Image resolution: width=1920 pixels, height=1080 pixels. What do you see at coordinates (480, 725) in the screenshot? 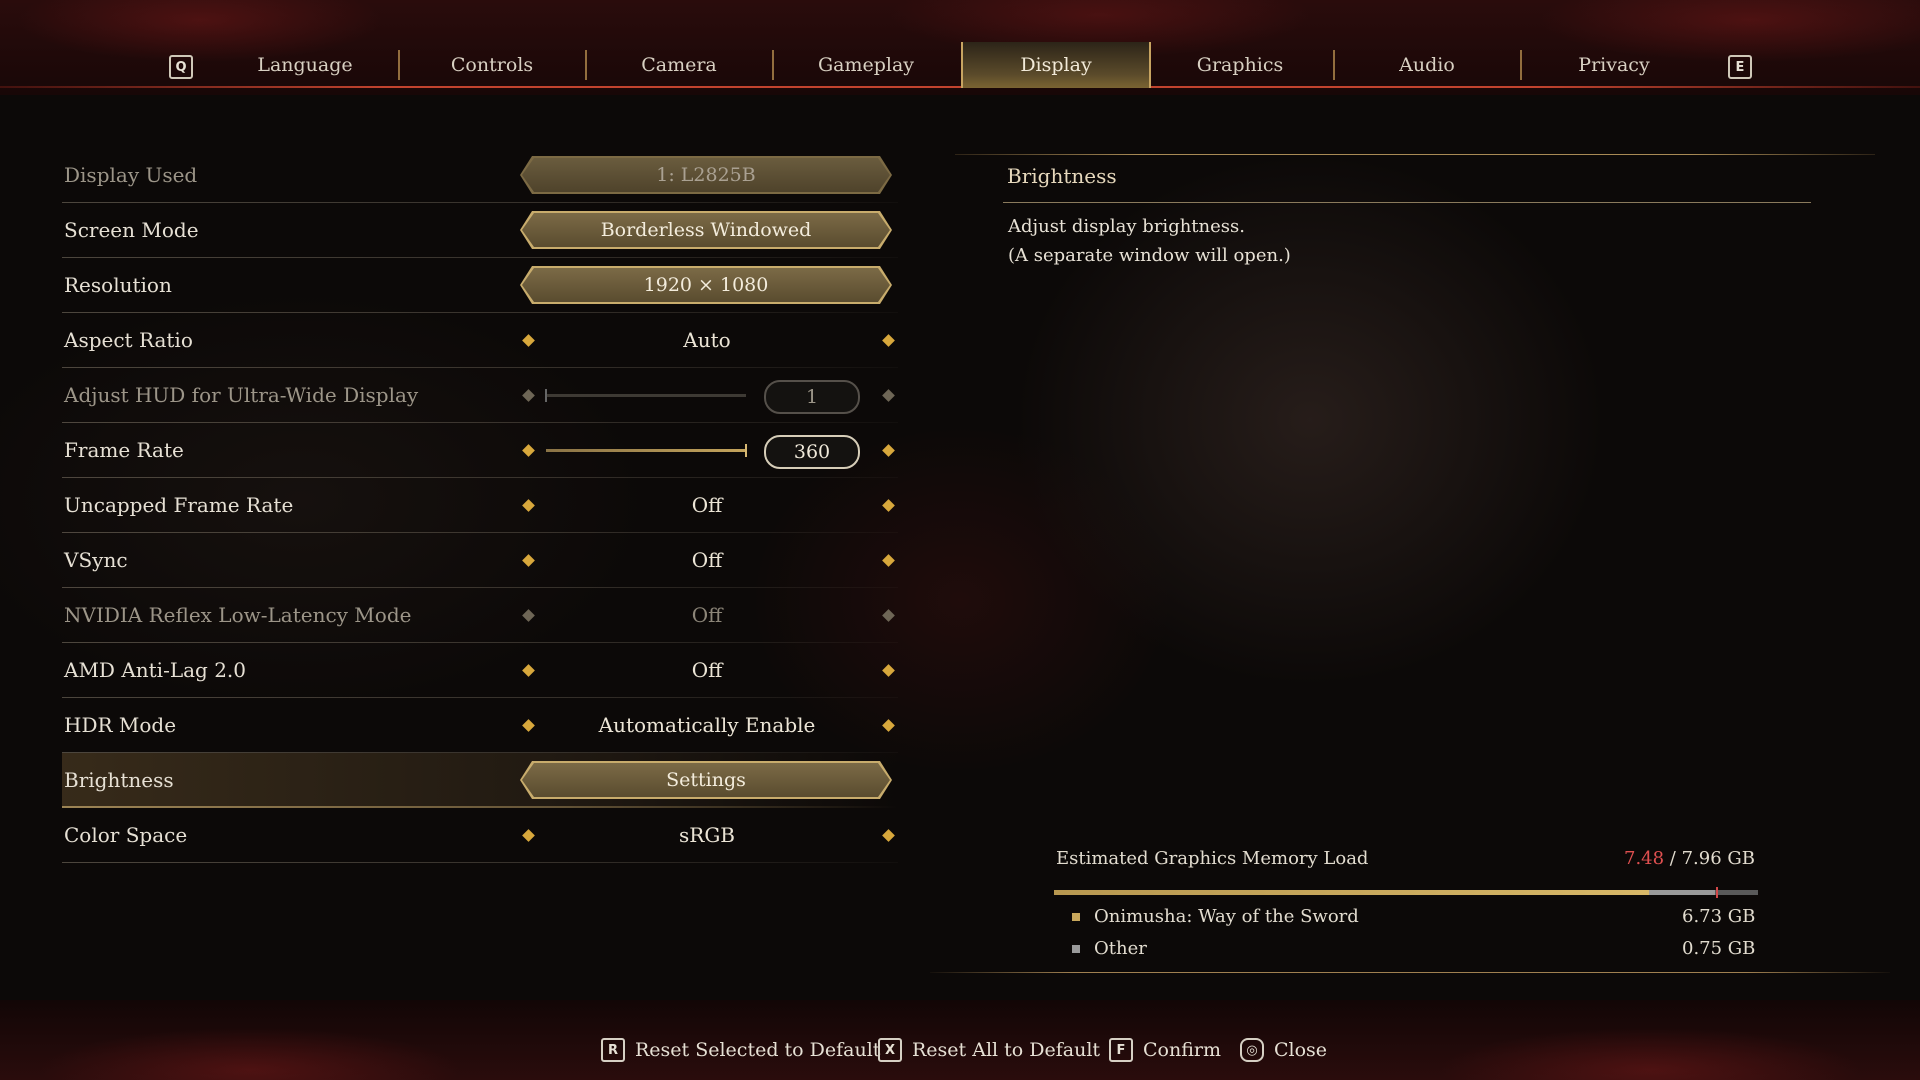
I see `setting-hdr-mode: HDR Mode Automatically Enable` at bounding box center [480, 725].